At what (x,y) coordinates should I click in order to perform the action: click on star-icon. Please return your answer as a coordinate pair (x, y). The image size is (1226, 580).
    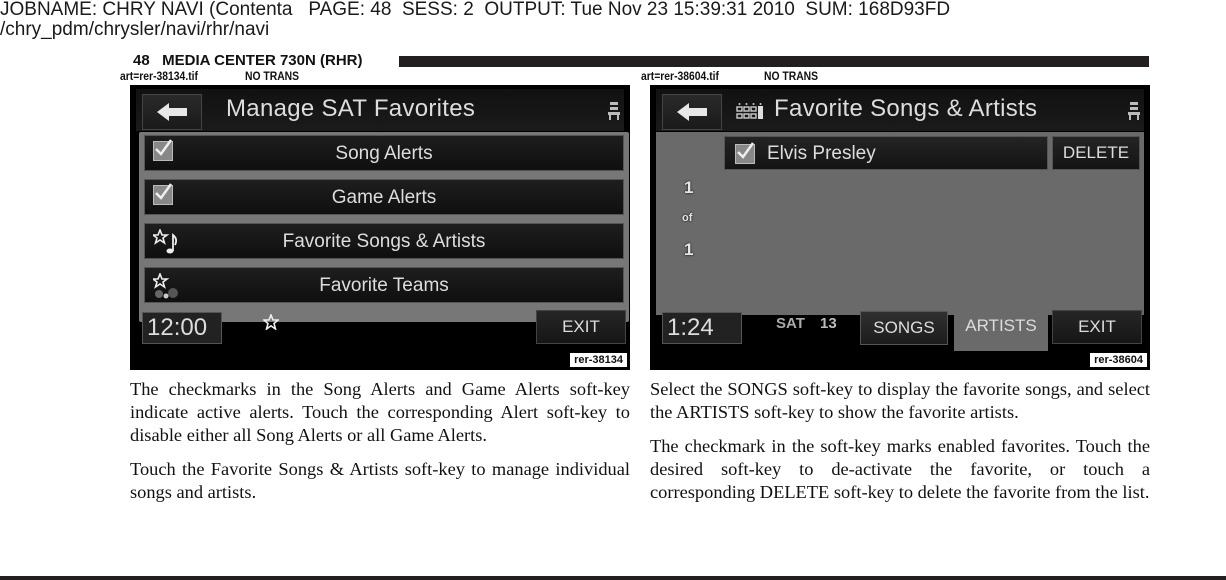
    Looking at the image, I should click on (271, 322).